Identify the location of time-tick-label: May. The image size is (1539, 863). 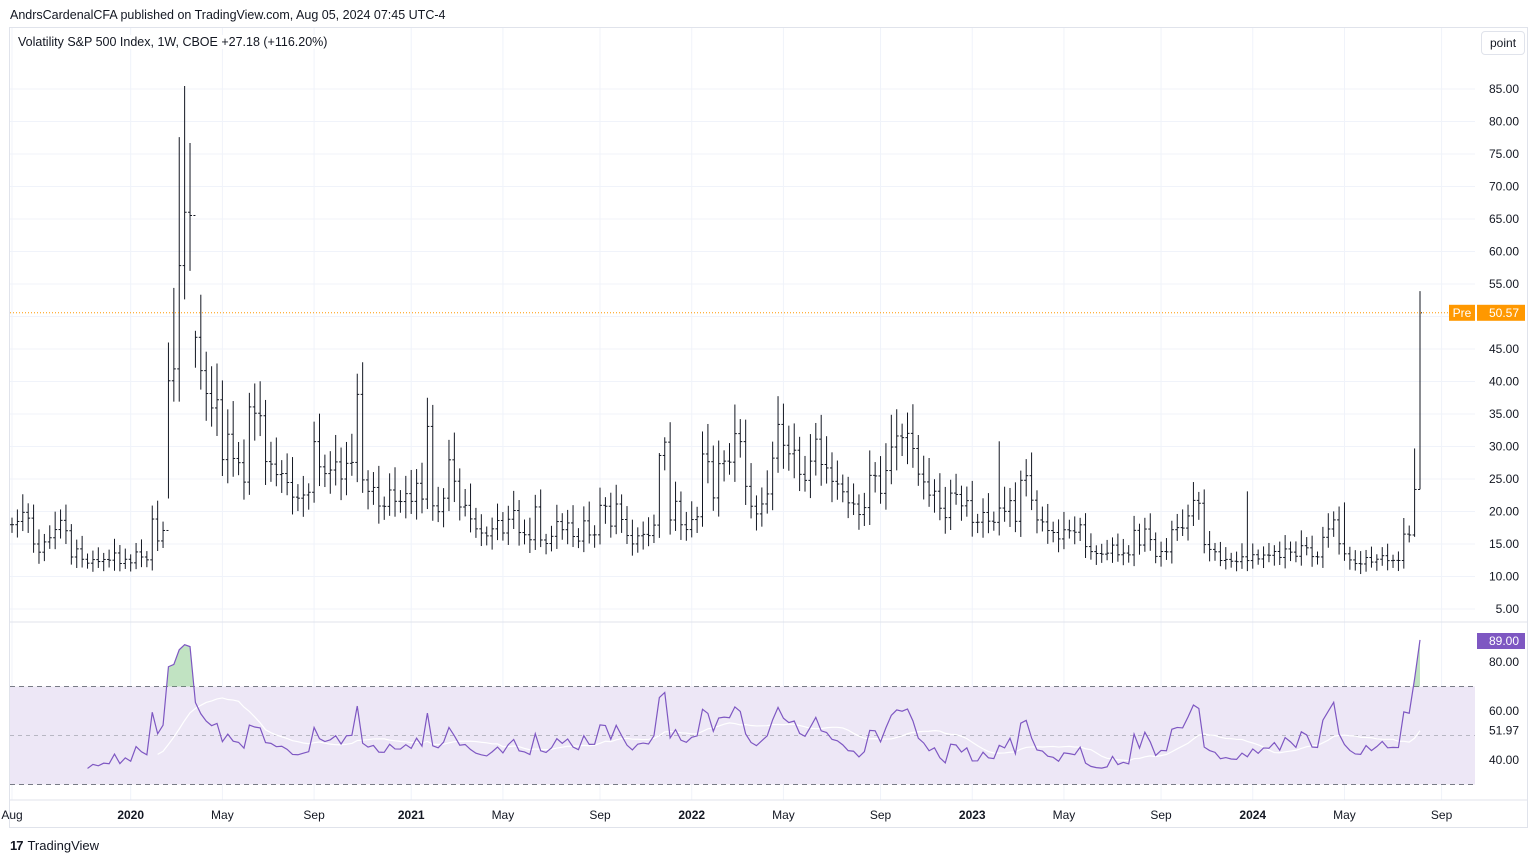
(783, 815).